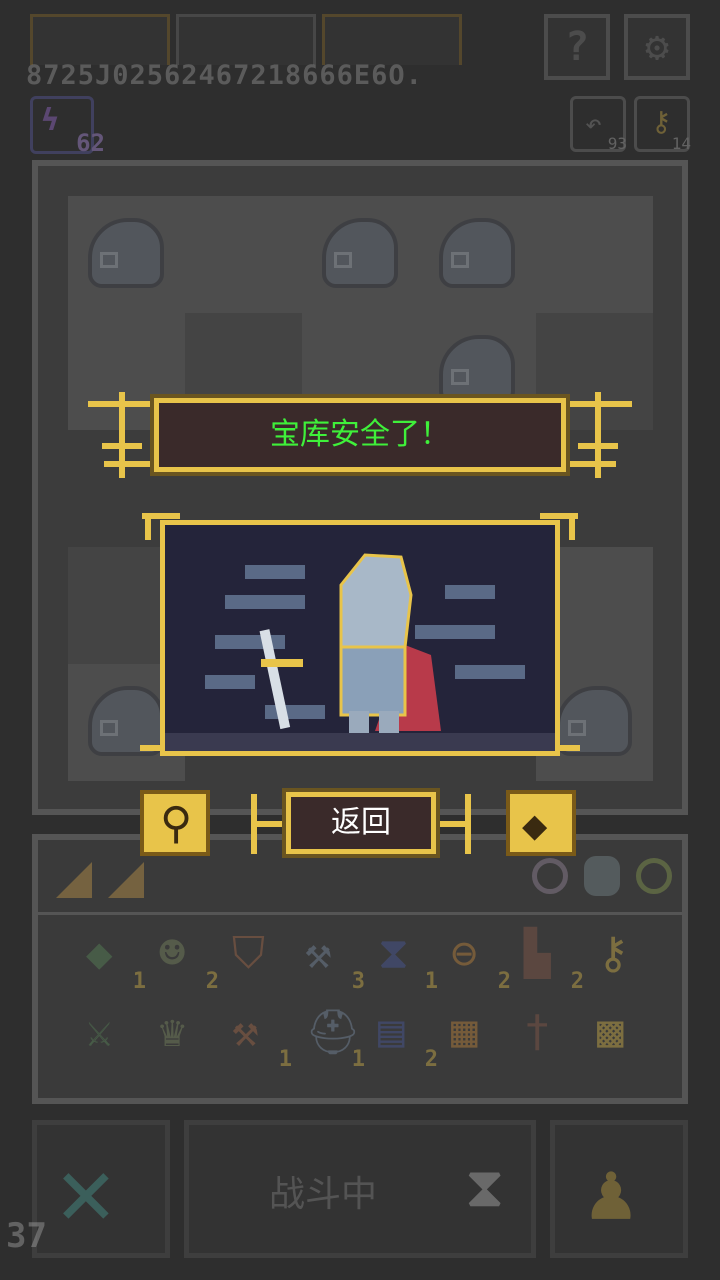  What do you see at coordinates (464, 953) in the screenshot?
I see `ring-icon: ⊖` at bounding box center [464, 953].